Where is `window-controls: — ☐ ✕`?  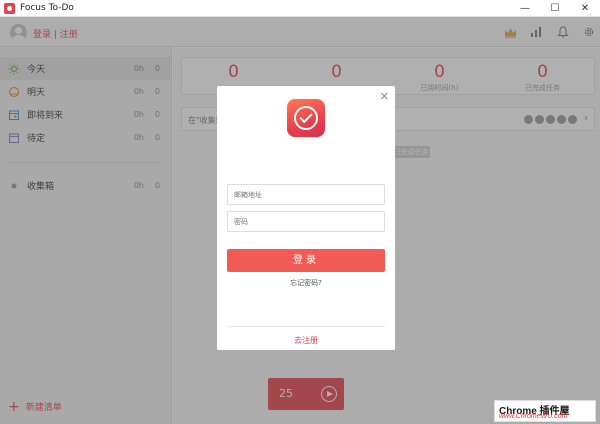 window-controls: — ☐ ✕ is located at coordinates (555, 8).